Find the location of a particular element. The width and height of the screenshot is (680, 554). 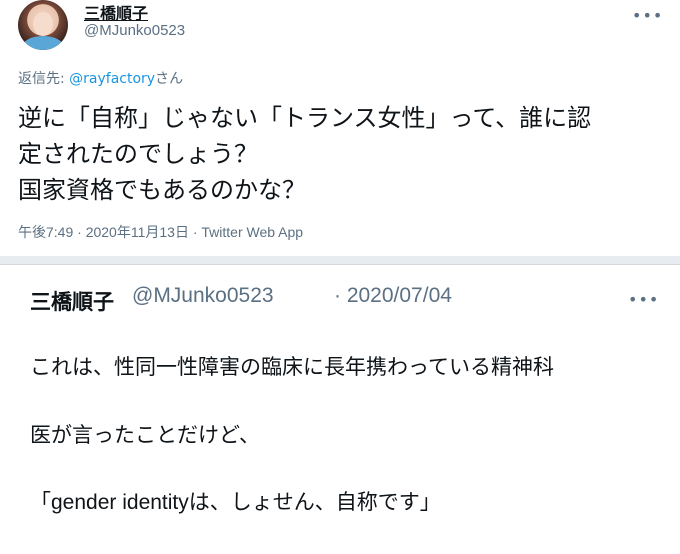

quoted-line-3: 「gender identityは、しょせん、自称です」 is located at coordinates (235, 502).